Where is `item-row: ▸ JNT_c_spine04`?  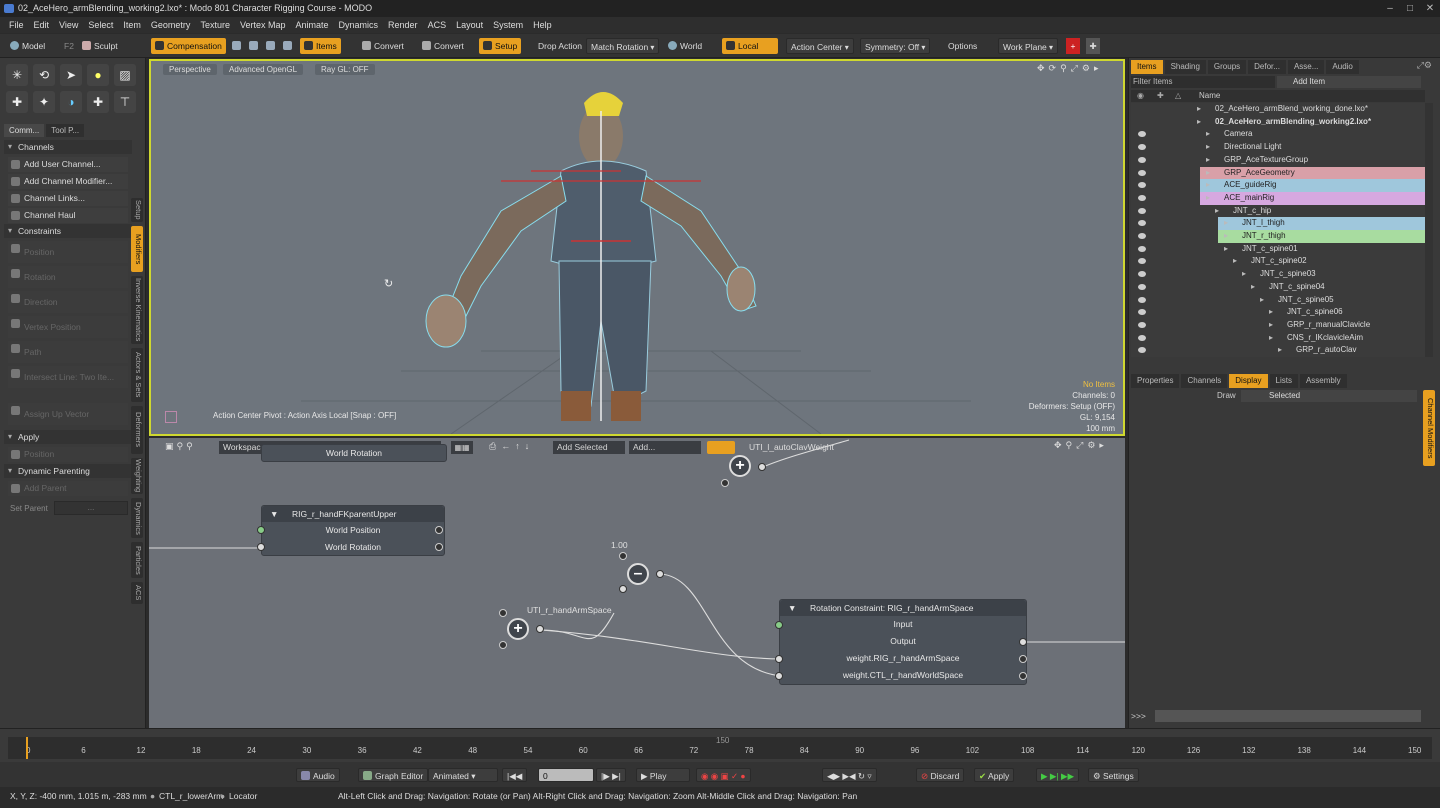
item-row: ▸ JNT_c_spine04 is located at coordinates (1278, 287).